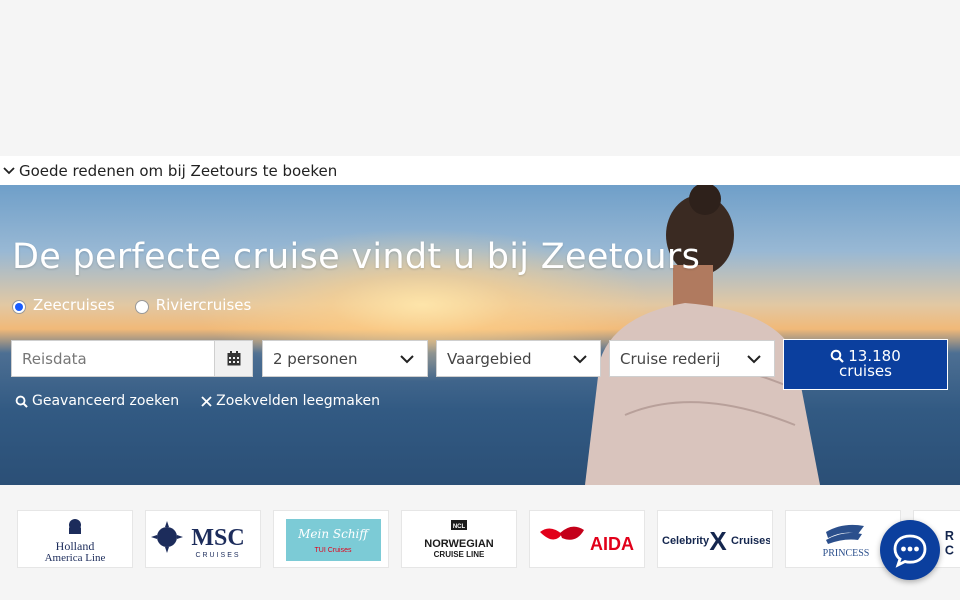  Describe the element at coordinates (587, 539) in the screenshot. I see `logo-aida: AIDA` at that location.